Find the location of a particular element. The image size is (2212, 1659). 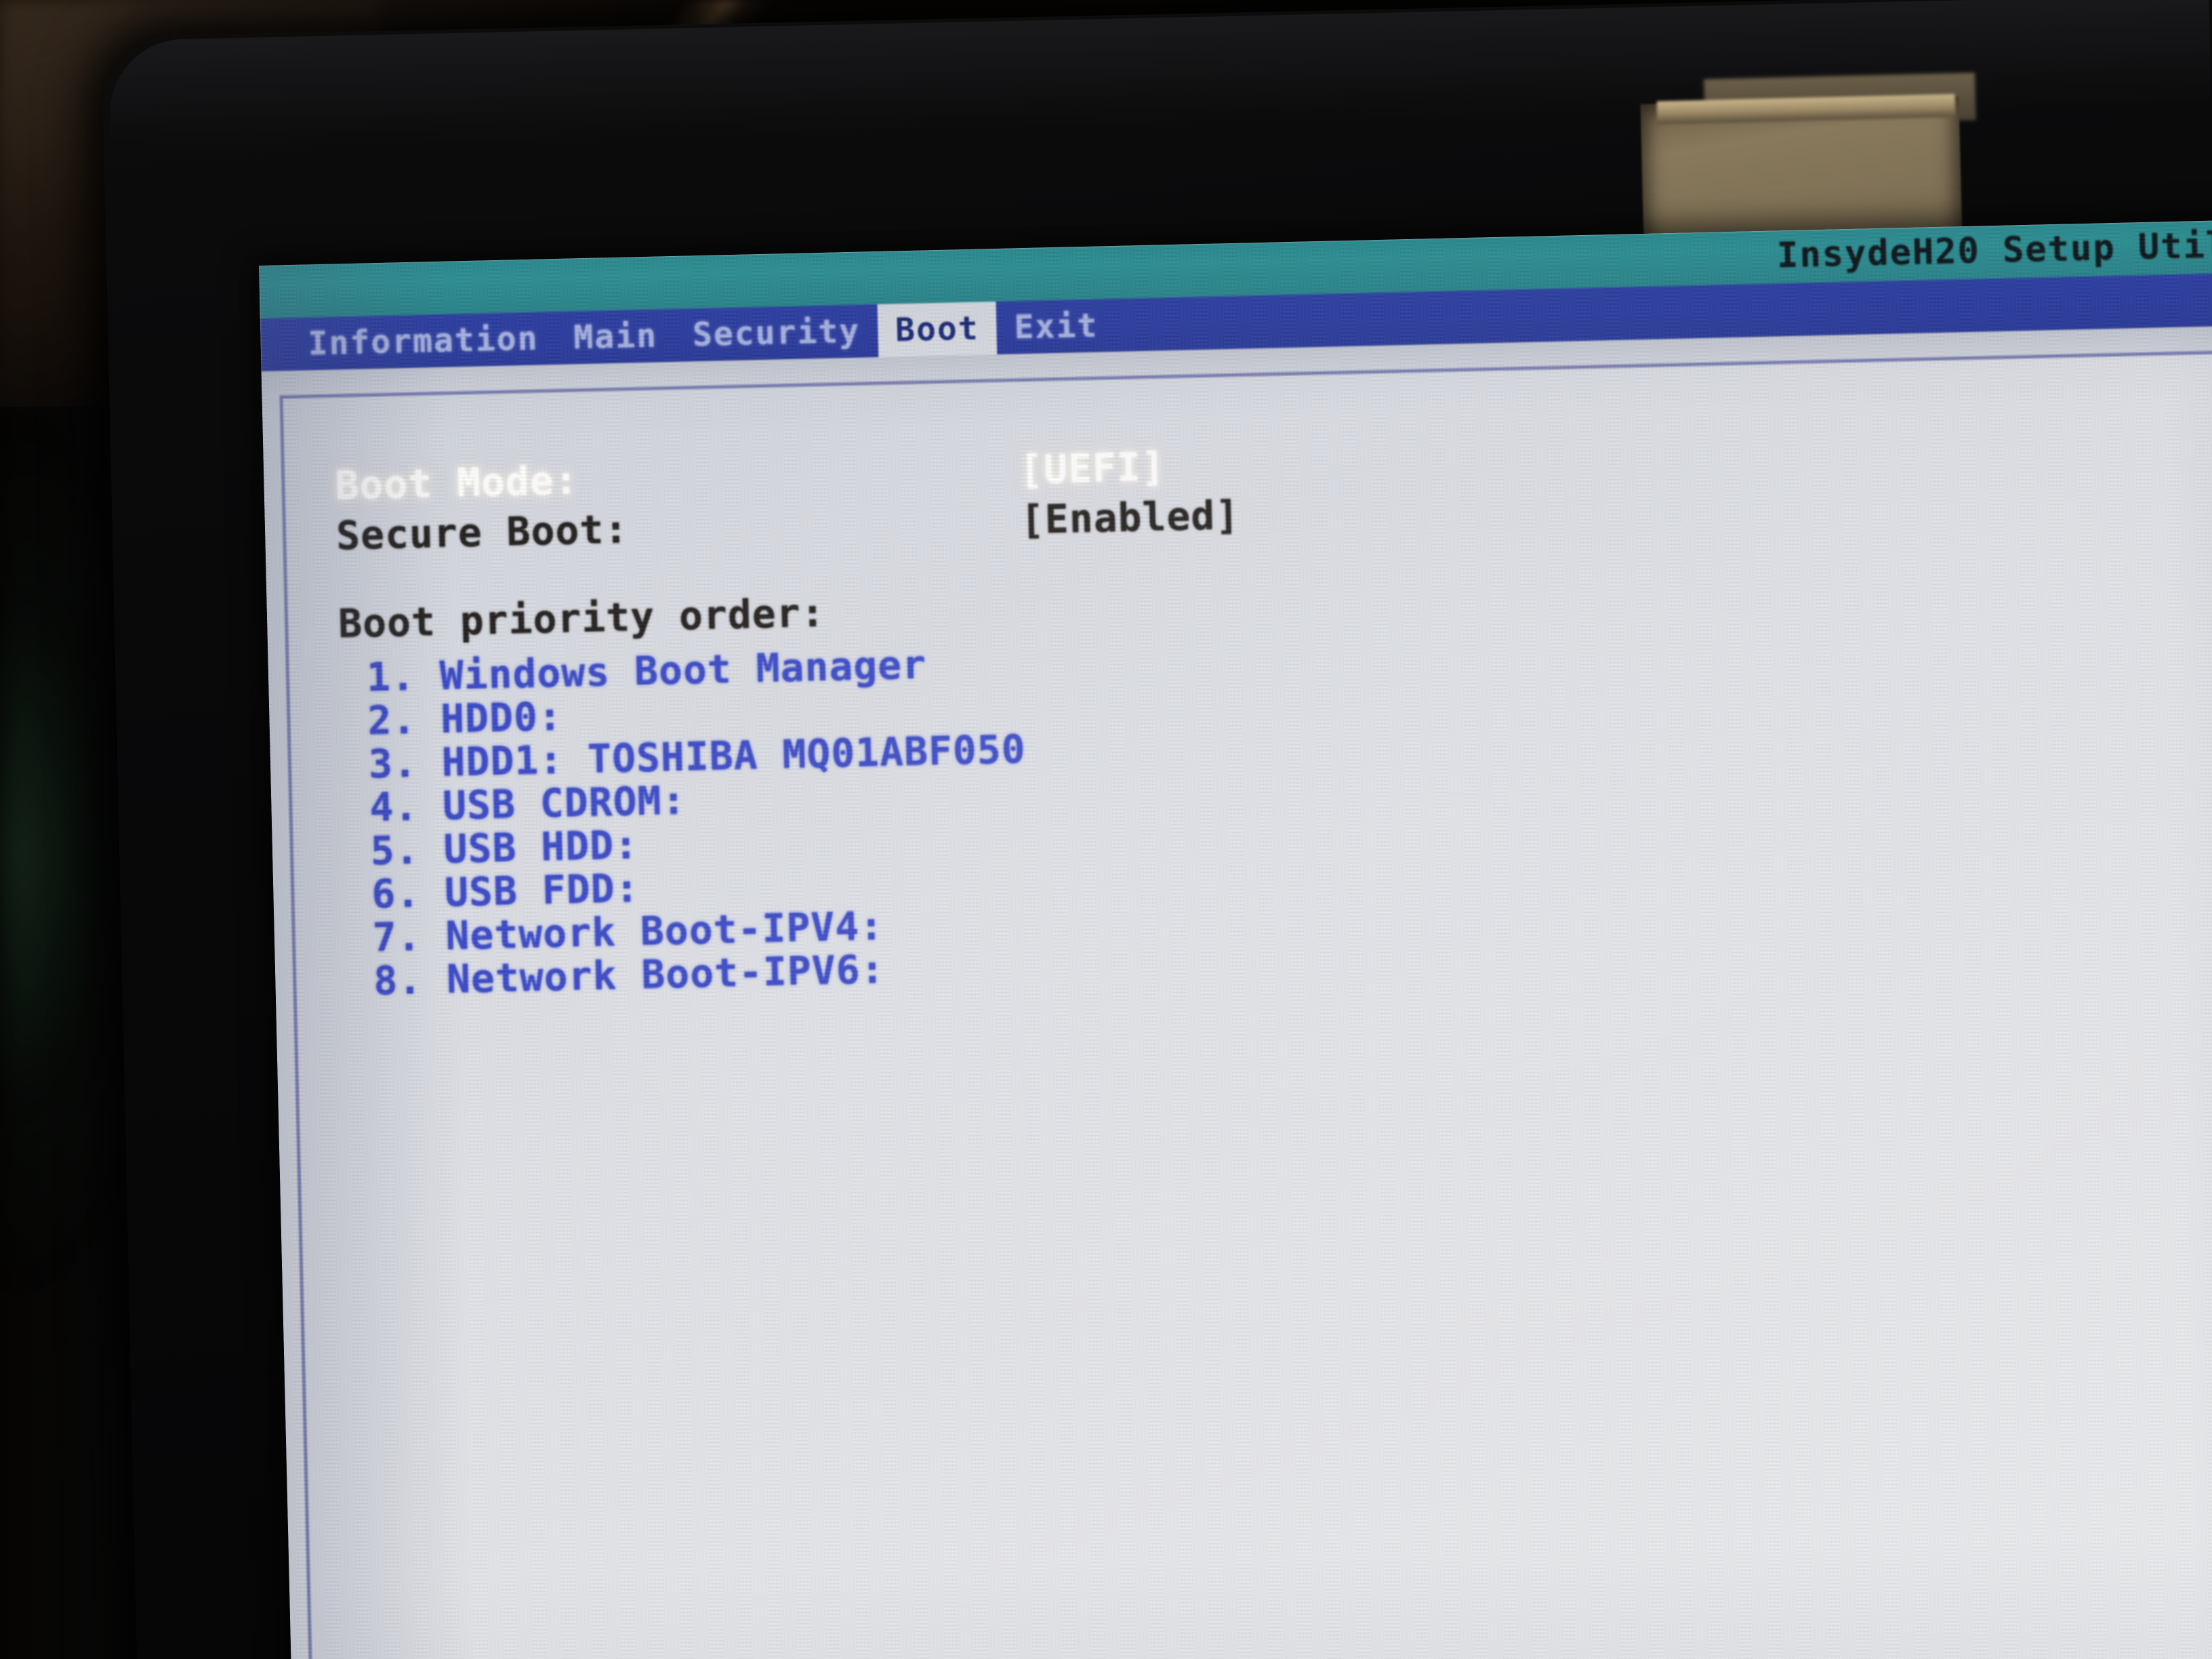

tab-main-label: Main is located at coordinates (616, 336).